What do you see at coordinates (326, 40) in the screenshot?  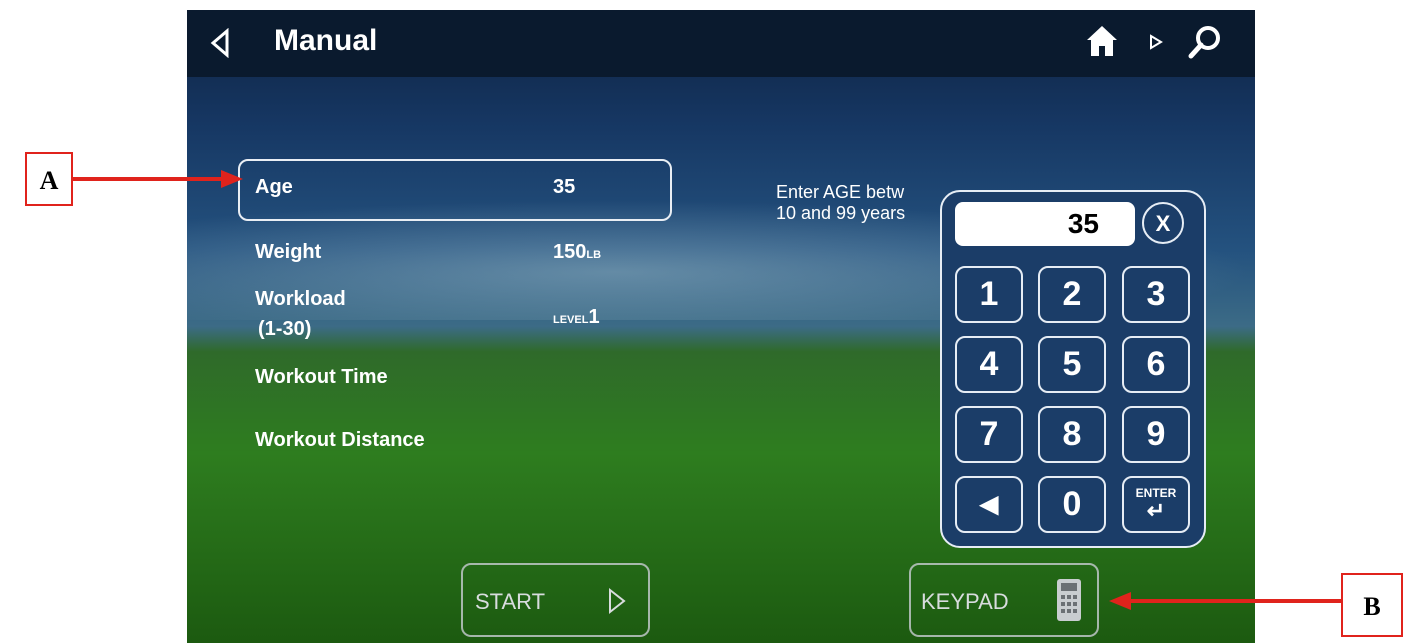 I see `page-title: Manual` at bounding box center [326, 40].